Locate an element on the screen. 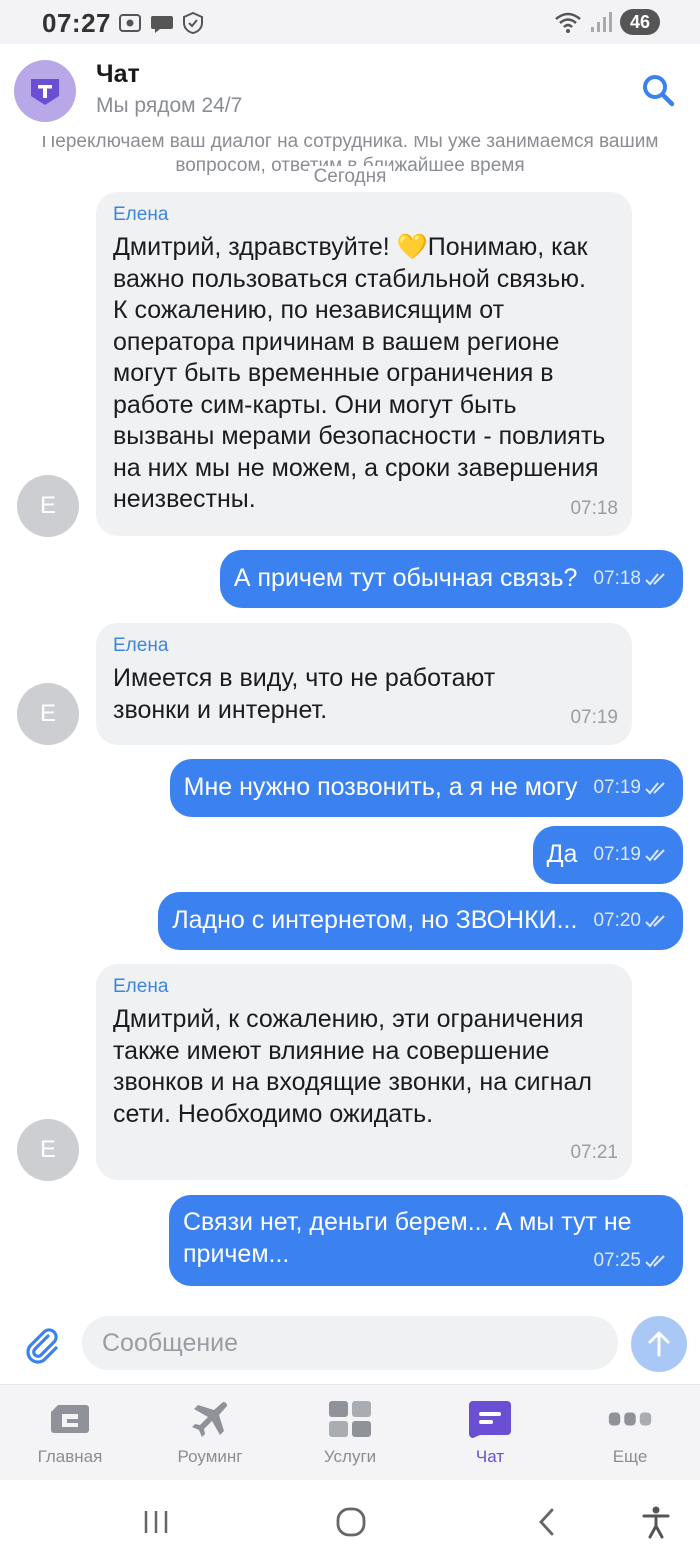 This screenshot has height=1561, width=700. accessibility-button is located at coordinates (656, 1522).